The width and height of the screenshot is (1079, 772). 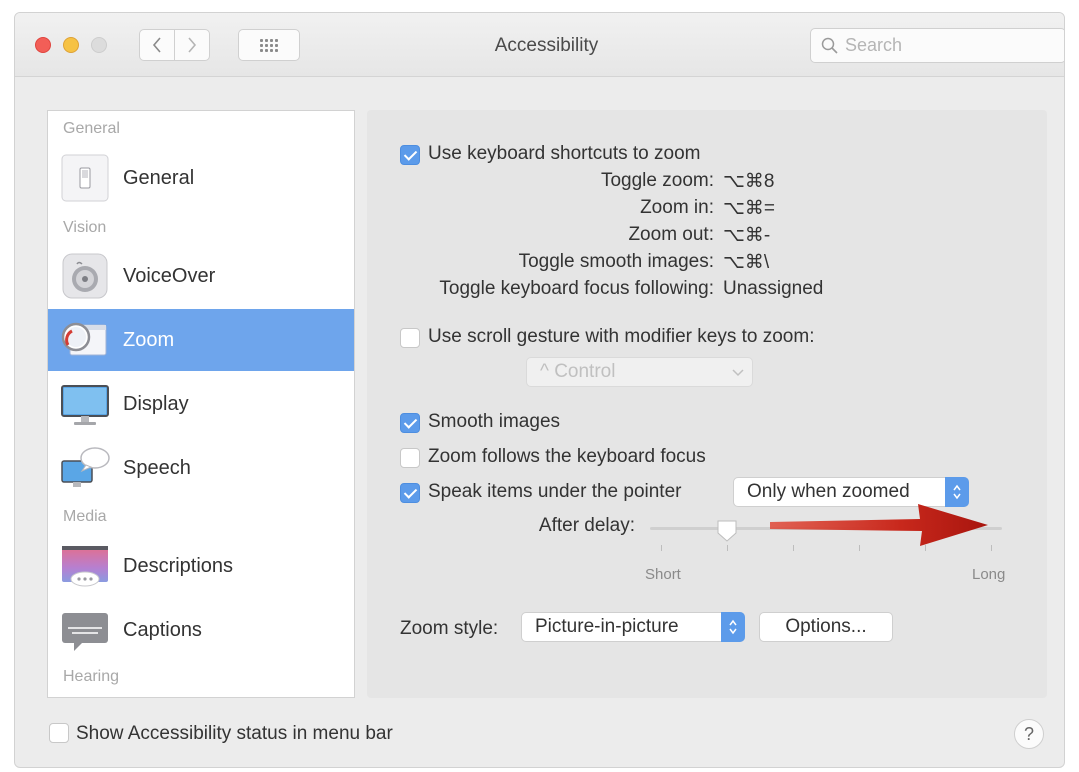 I want to click on captions-icon, so click(x=85, y=632).